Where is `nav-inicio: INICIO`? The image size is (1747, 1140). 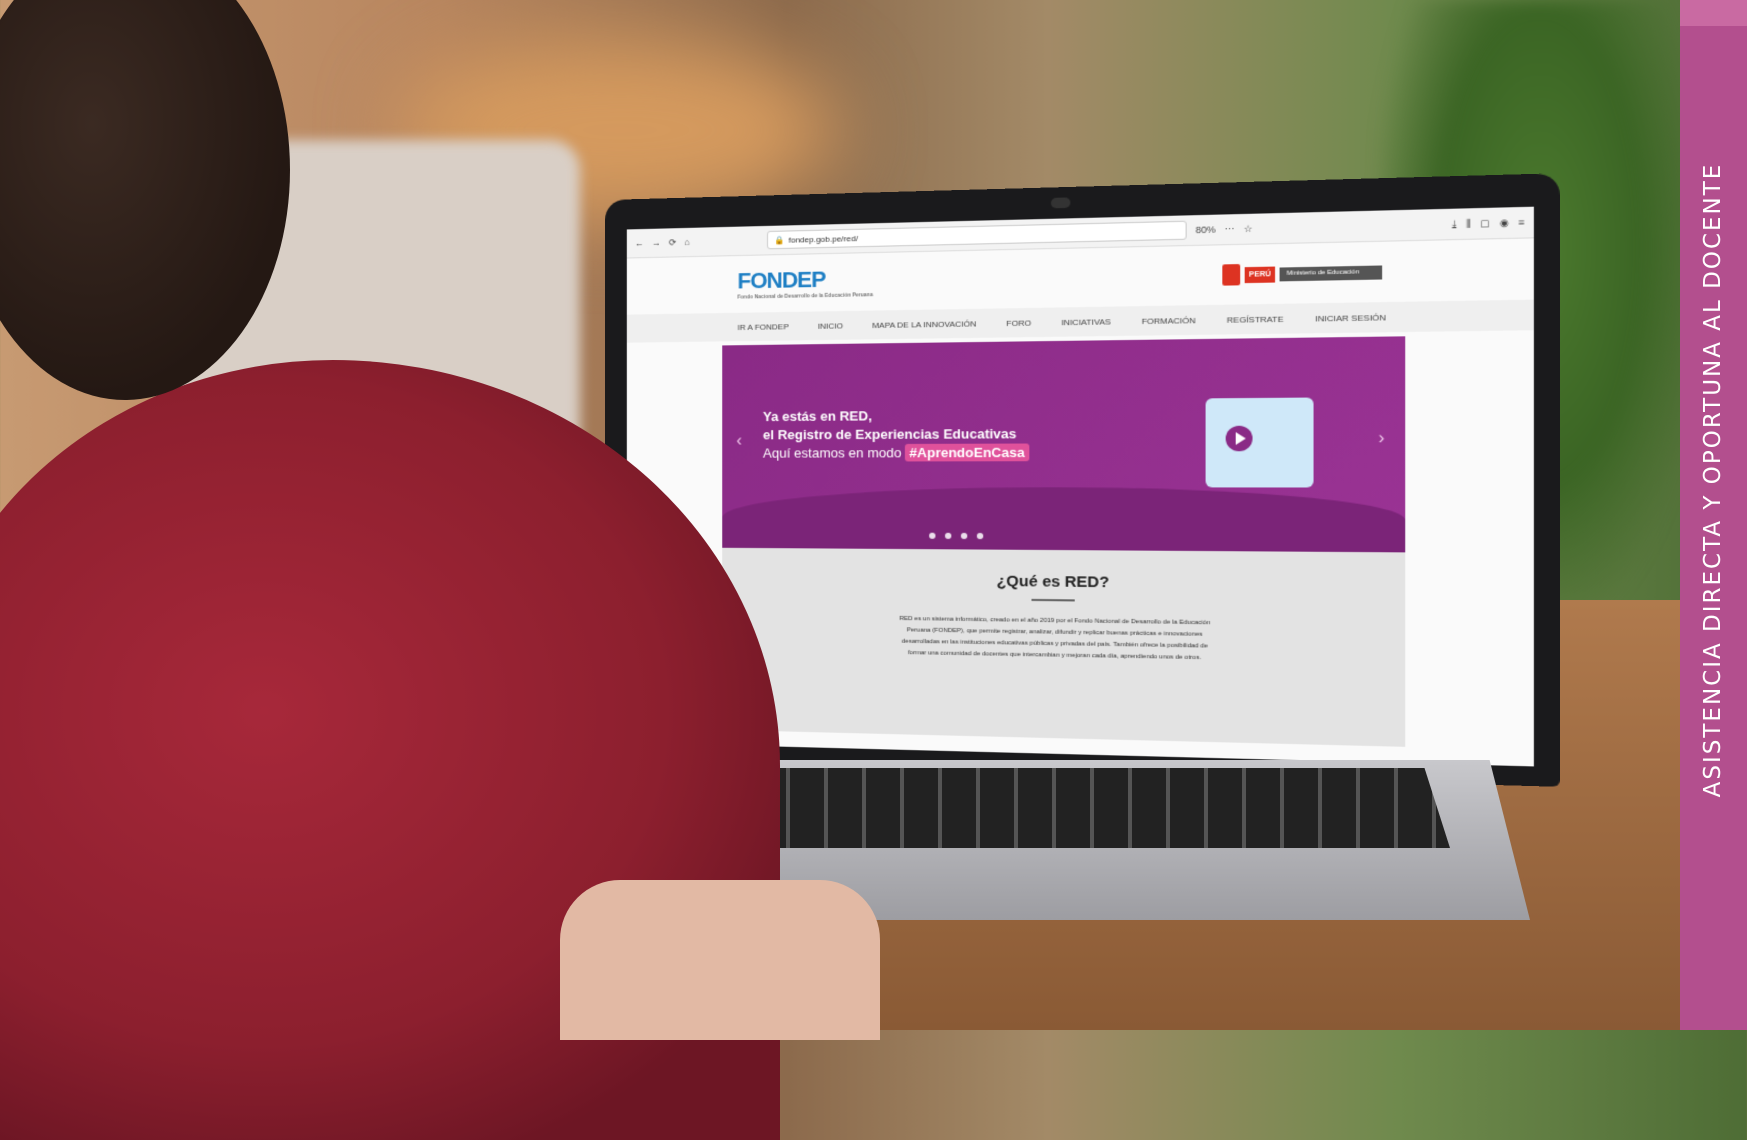
nav-inicio: INICIO is located at coordinates (830, 326).